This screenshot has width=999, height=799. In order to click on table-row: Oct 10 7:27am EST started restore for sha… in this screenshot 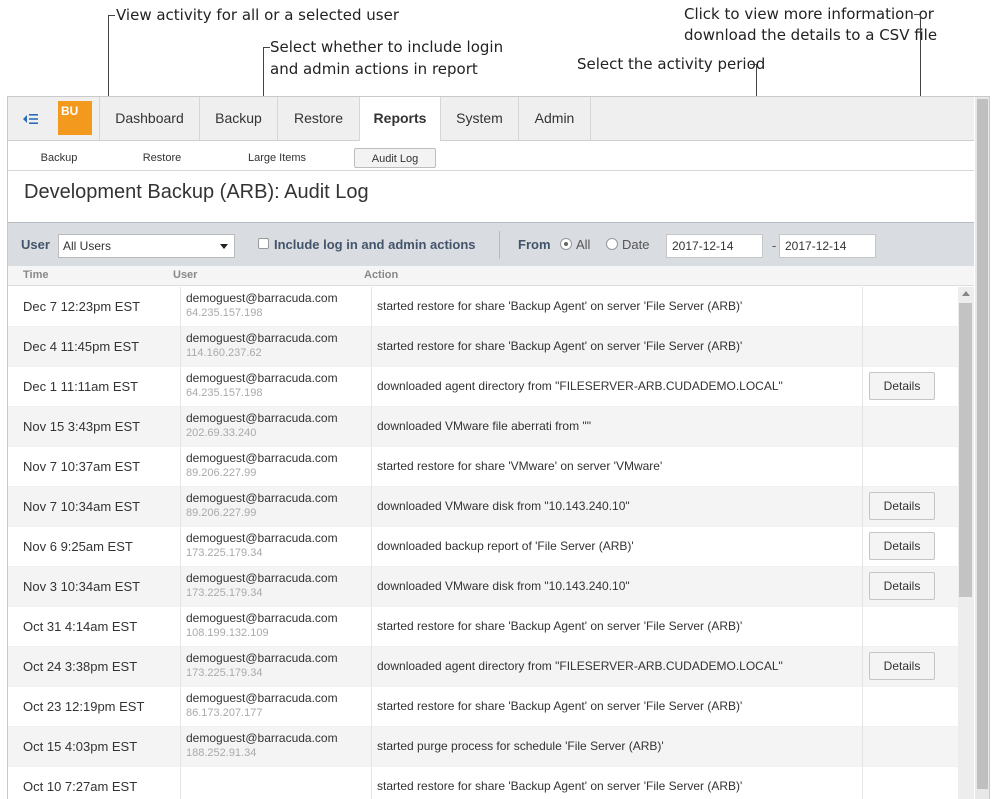, I will do `click(483, 783)`.